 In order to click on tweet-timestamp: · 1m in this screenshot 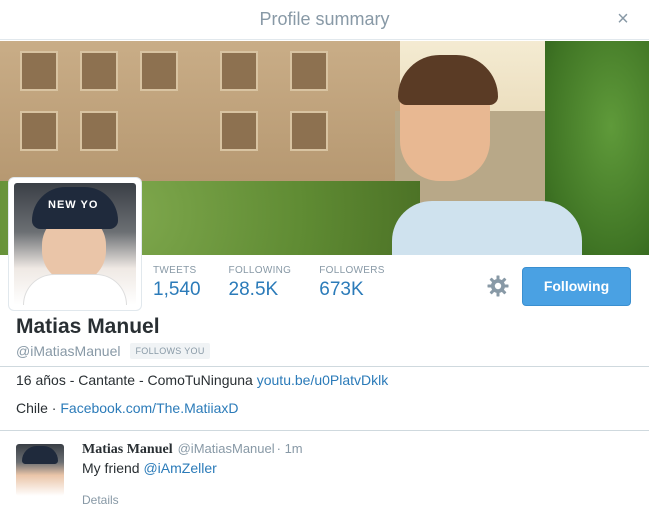, I will do `click(290, 448)`.